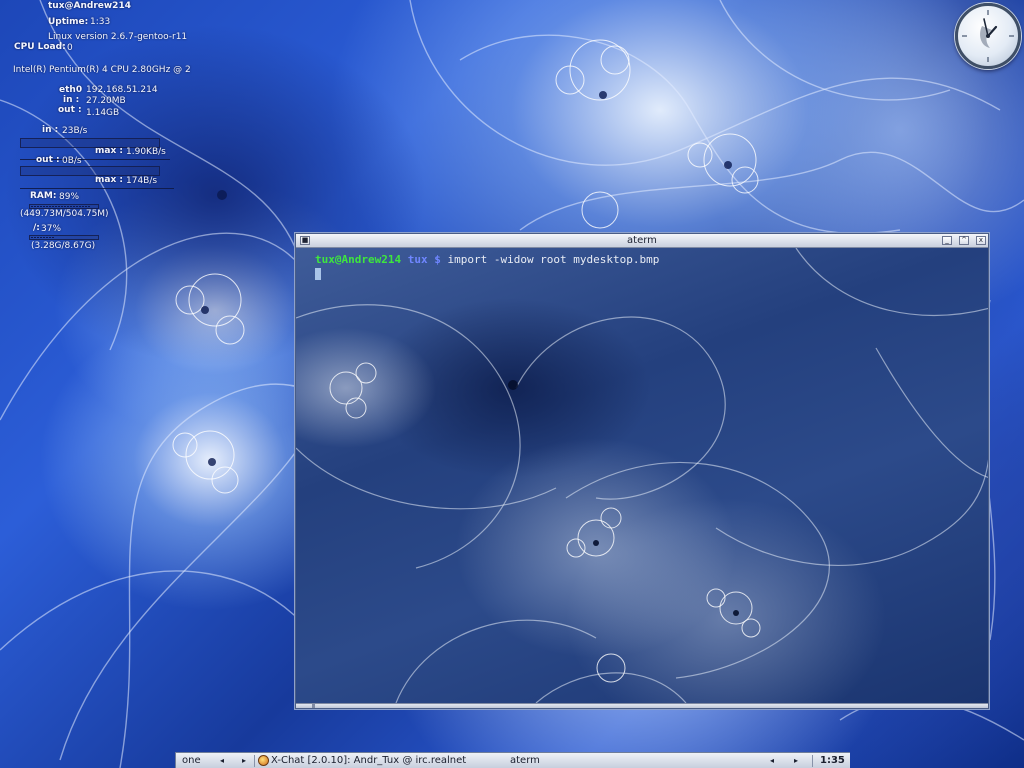  Describe the element at coordinates (71, 100) in the screenshot. I see `total-in-label: in :` at that location.